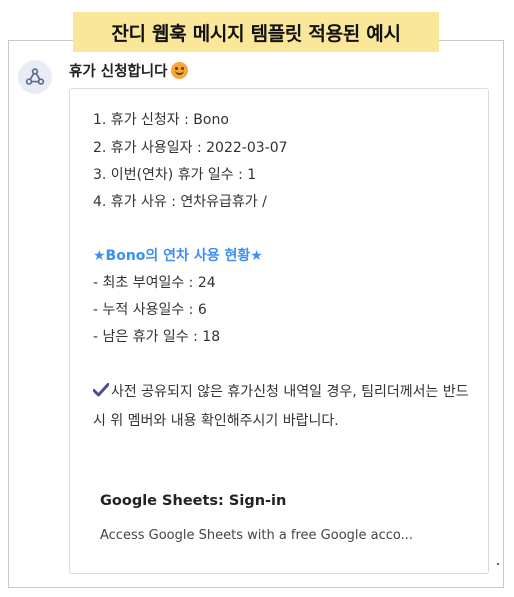 The height and width of the screenshot is (597, 514). I want to click on request-line-applicant: 1. 휴가 신청자 : Bono, so click(161, 120).